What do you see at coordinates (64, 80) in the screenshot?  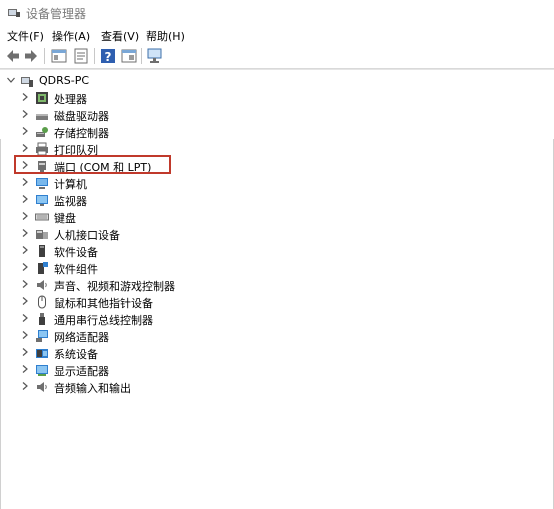 I see `tree-root-label: QDRS-PC` at bounding box center [64, 80].